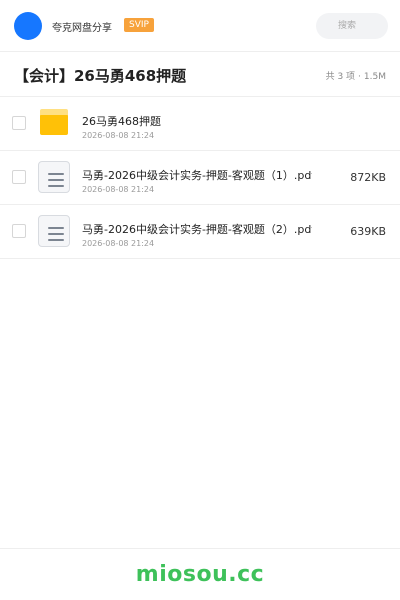 This screenshot has height=600, width=400. What do you see at coordinates (197, 121) in the screenshot?
I see `file-name: 26马勇468押题` at bounding box center [197, 121].